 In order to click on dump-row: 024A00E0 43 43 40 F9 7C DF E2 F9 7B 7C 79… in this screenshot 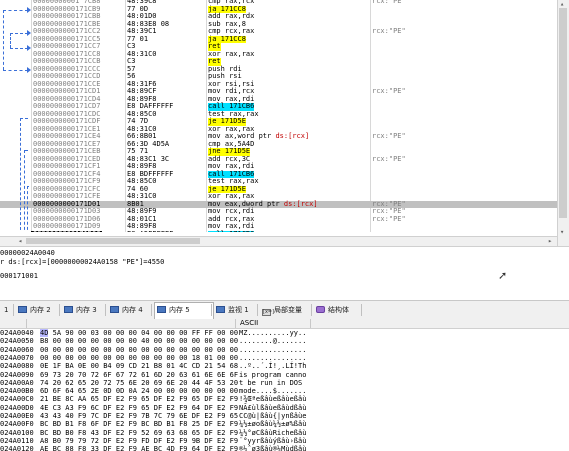, I will do `click(284, 416)`.